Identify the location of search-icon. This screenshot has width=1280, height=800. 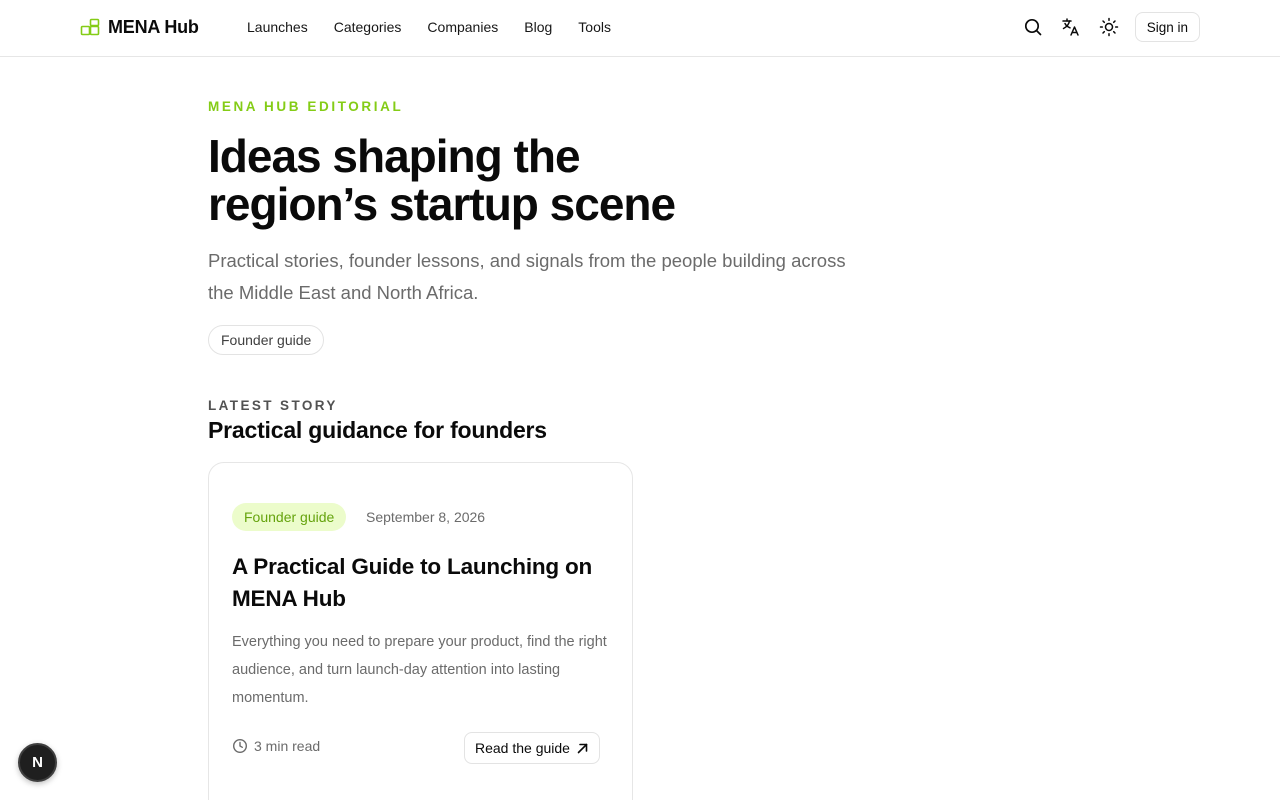
(1033, 27).